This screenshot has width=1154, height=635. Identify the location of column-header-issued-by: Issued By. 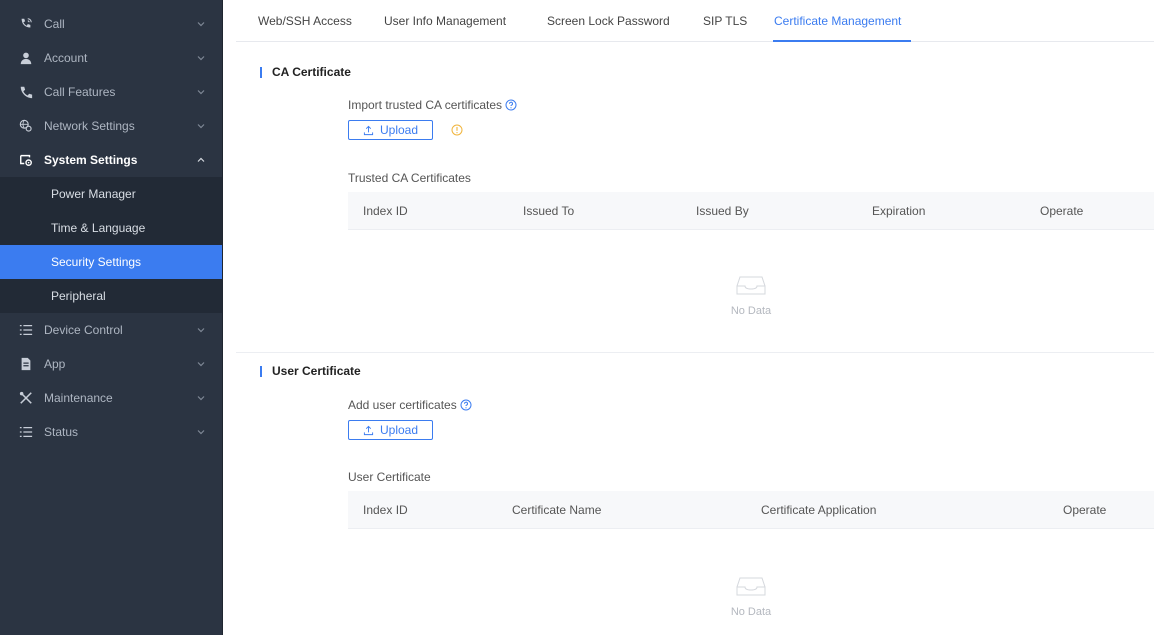
(722, 211).